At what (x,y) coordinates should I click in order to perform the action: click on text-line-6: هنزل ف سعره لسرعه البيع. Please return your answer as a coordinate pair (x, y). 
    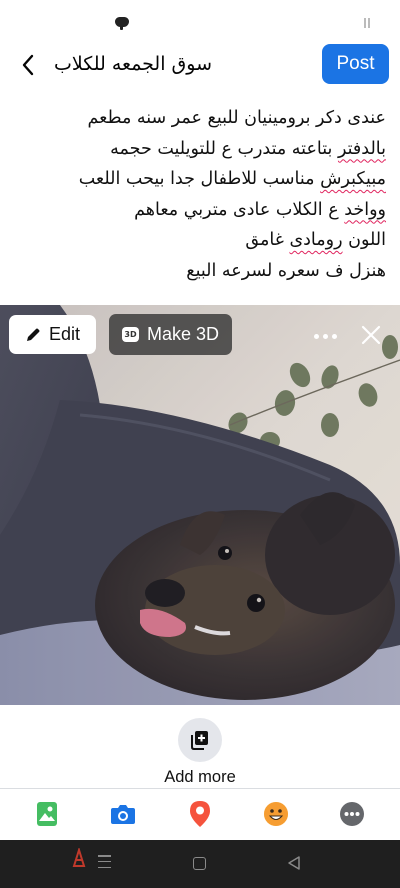
    Looking at the image, I should click on (196, 271).